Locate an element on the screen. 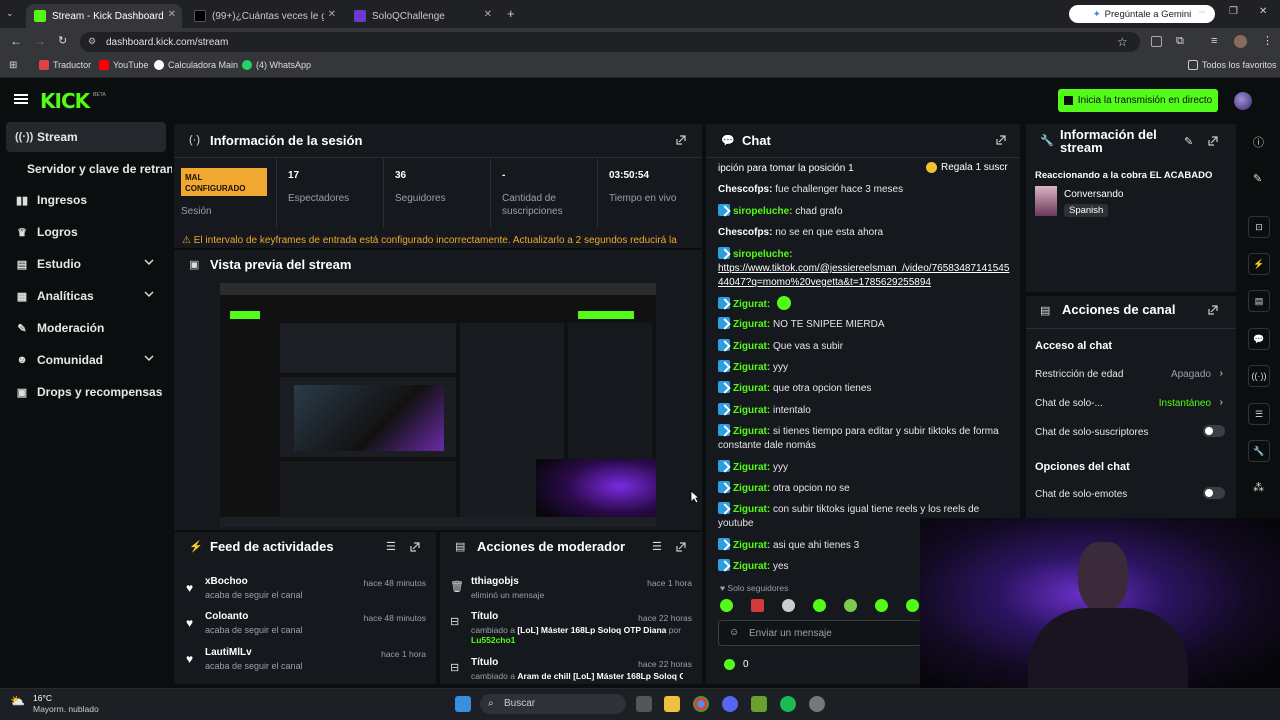 The width and height of the screenshot is (1280, 720). feed-user: LautiMlLv is located at coordinates (228, 652).